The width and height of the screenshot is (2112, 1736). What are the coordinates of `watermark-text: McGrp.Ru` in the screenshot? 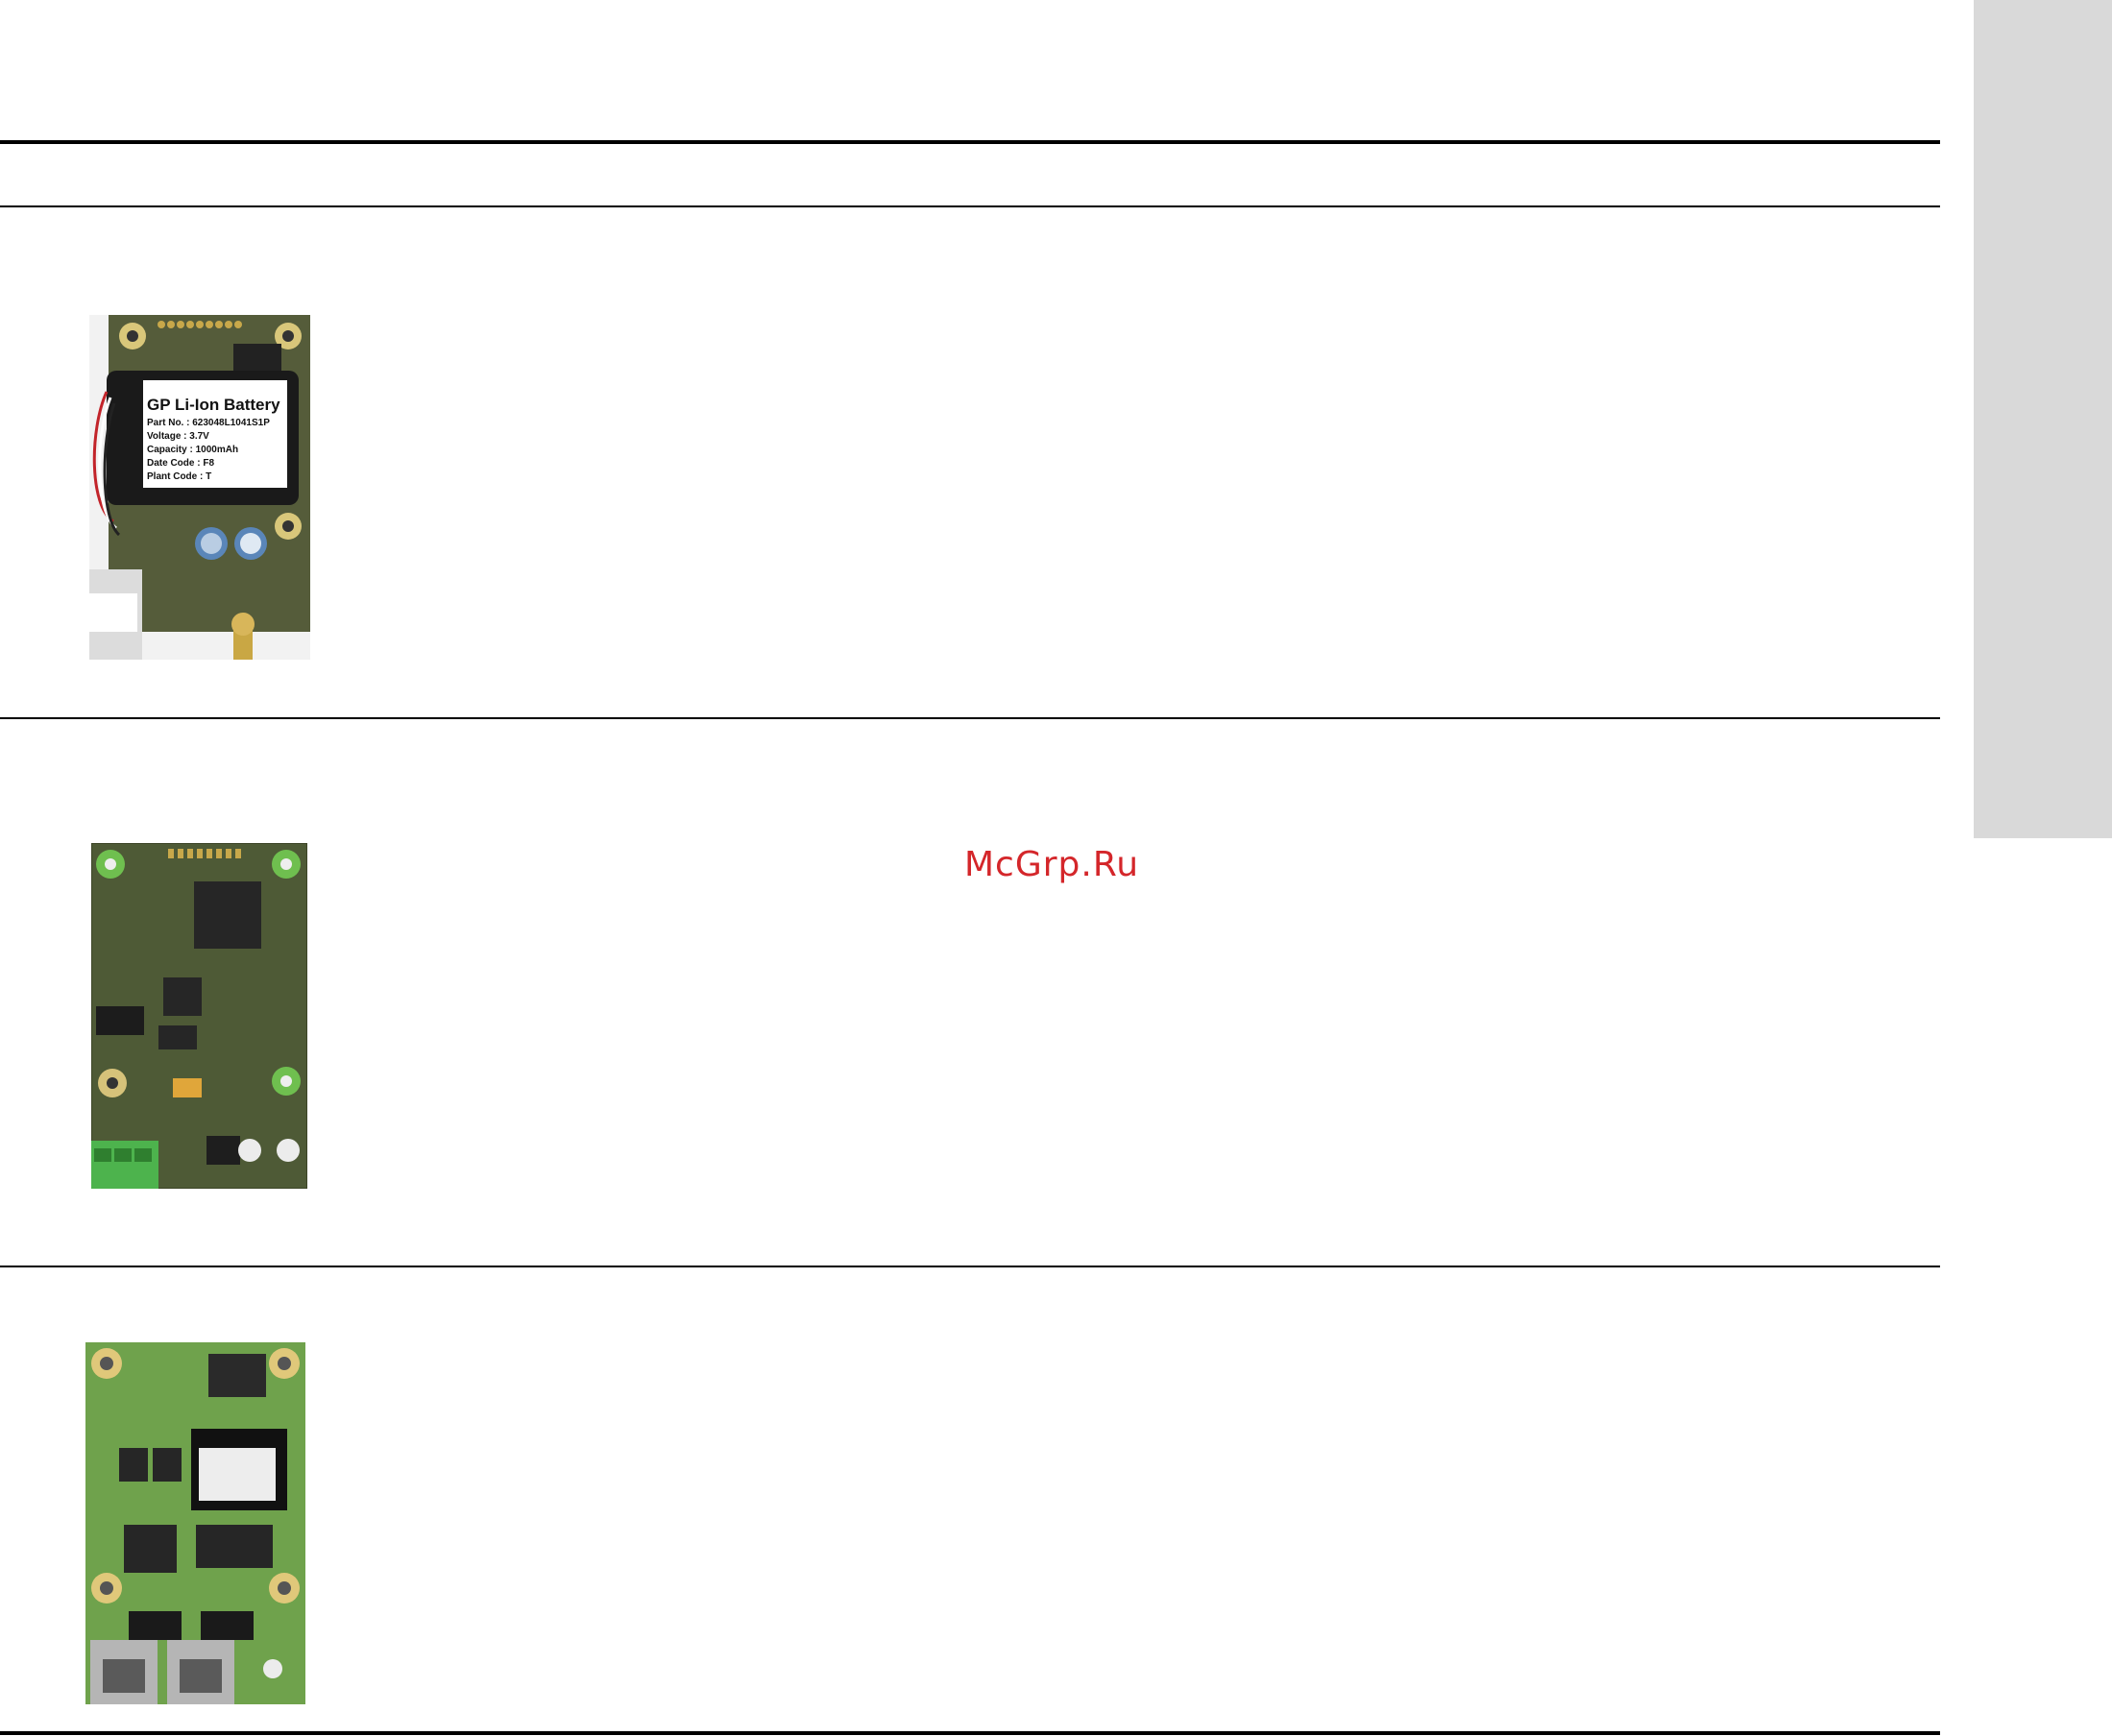 It's located at (1052, 864).